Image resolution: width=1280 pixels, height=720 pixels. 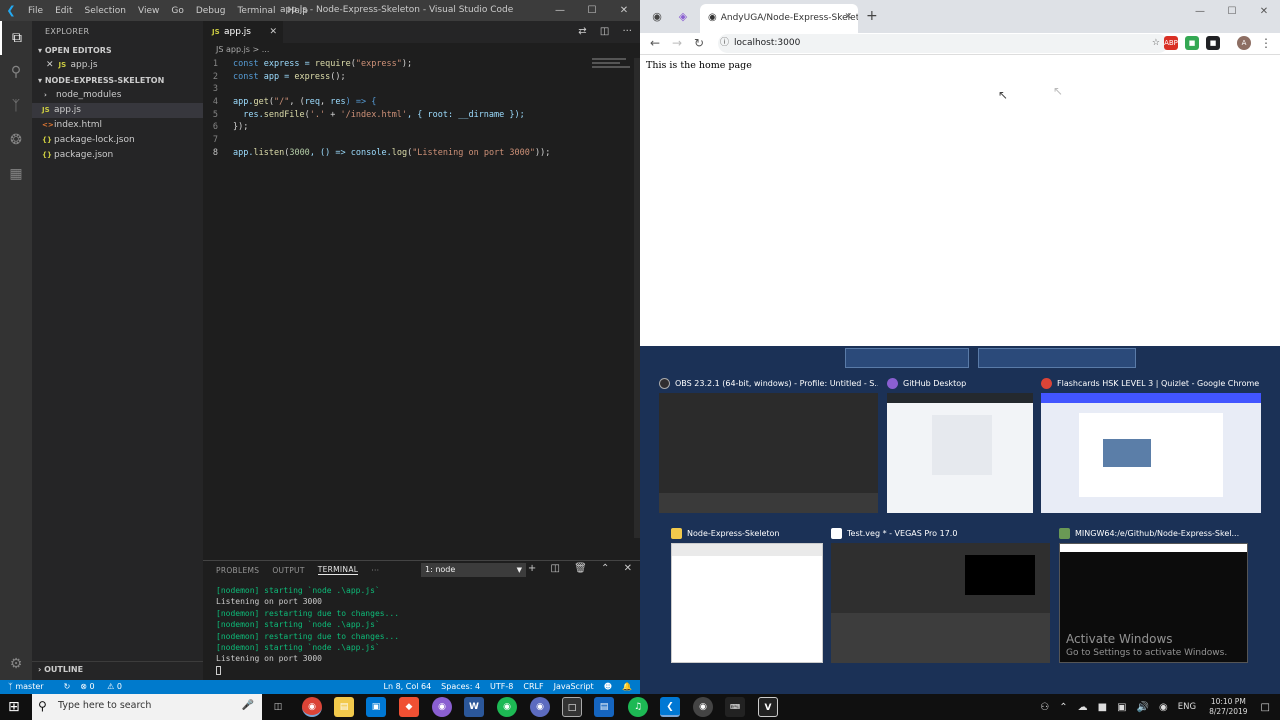 I want to click on window-thumbnail: Test.veg * - VEGAS Pro 17.0, so click(x=940, y=597).